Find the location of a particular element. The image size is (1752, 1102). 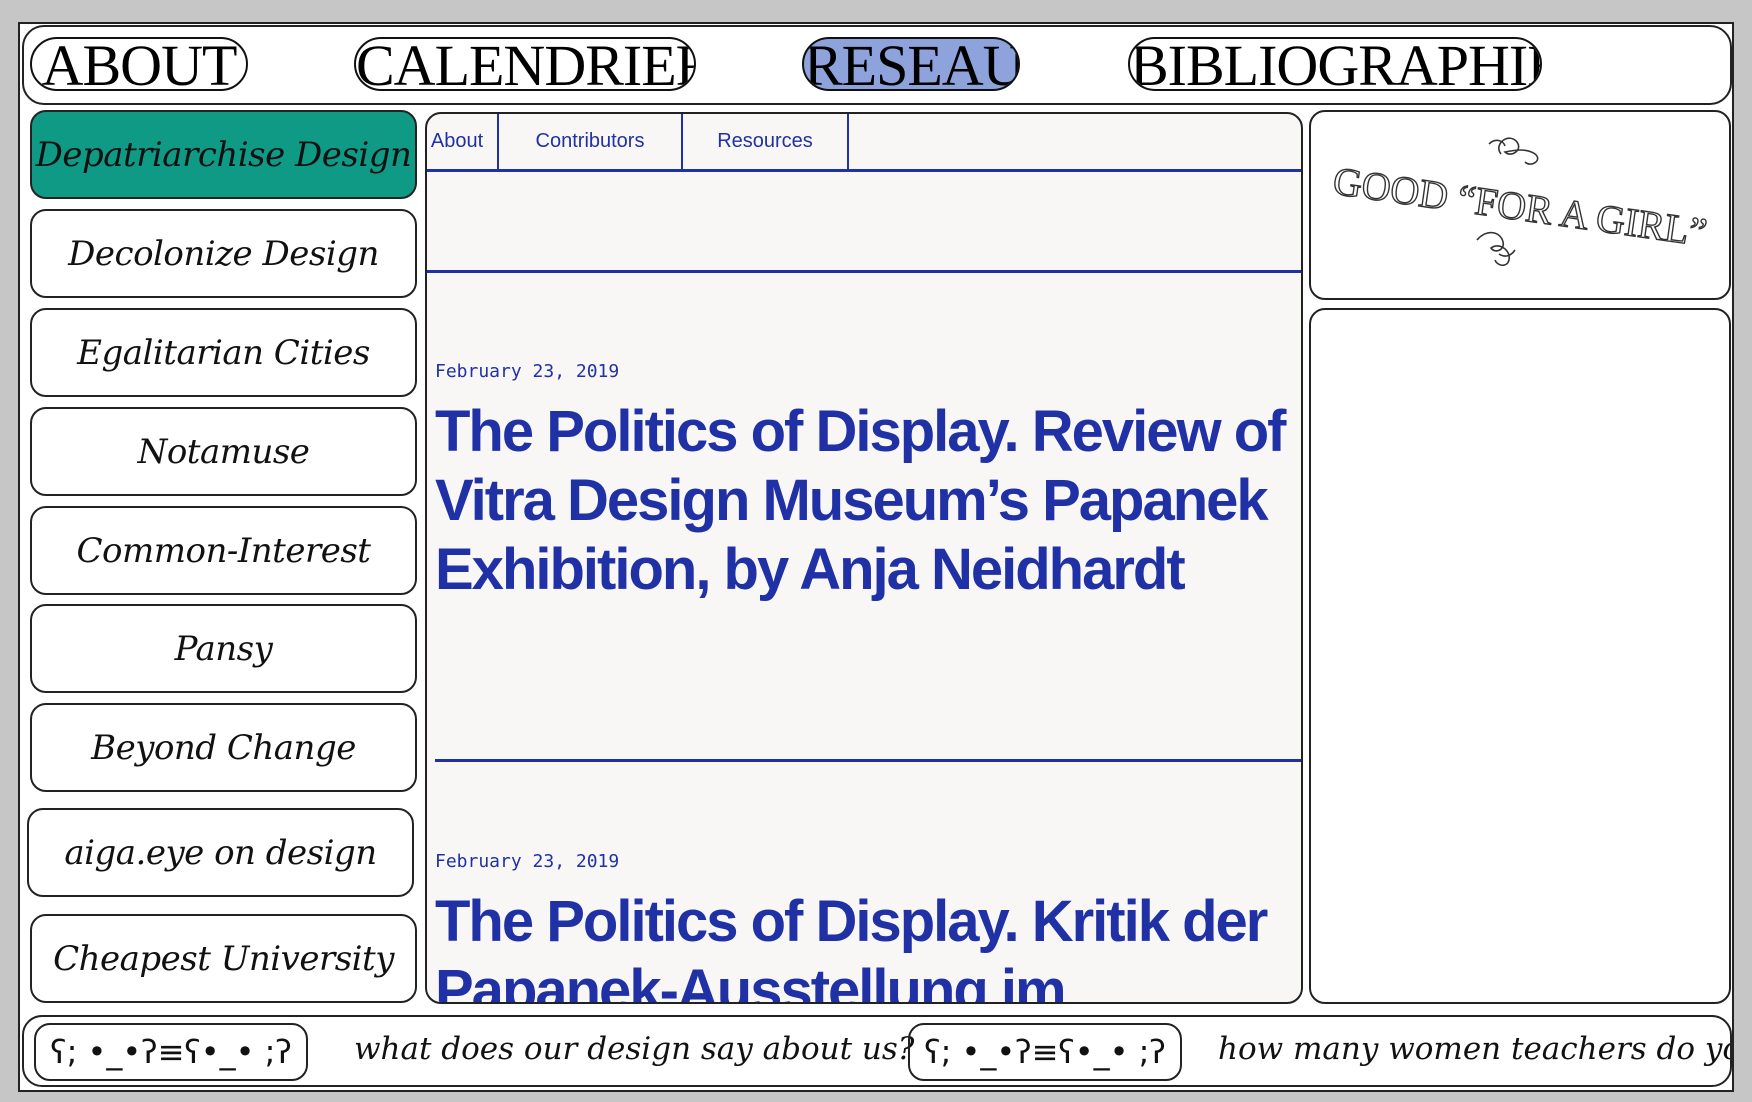

sticker-text: GOOD “FOR A GIRL” is located at coordinates (1519, 206).